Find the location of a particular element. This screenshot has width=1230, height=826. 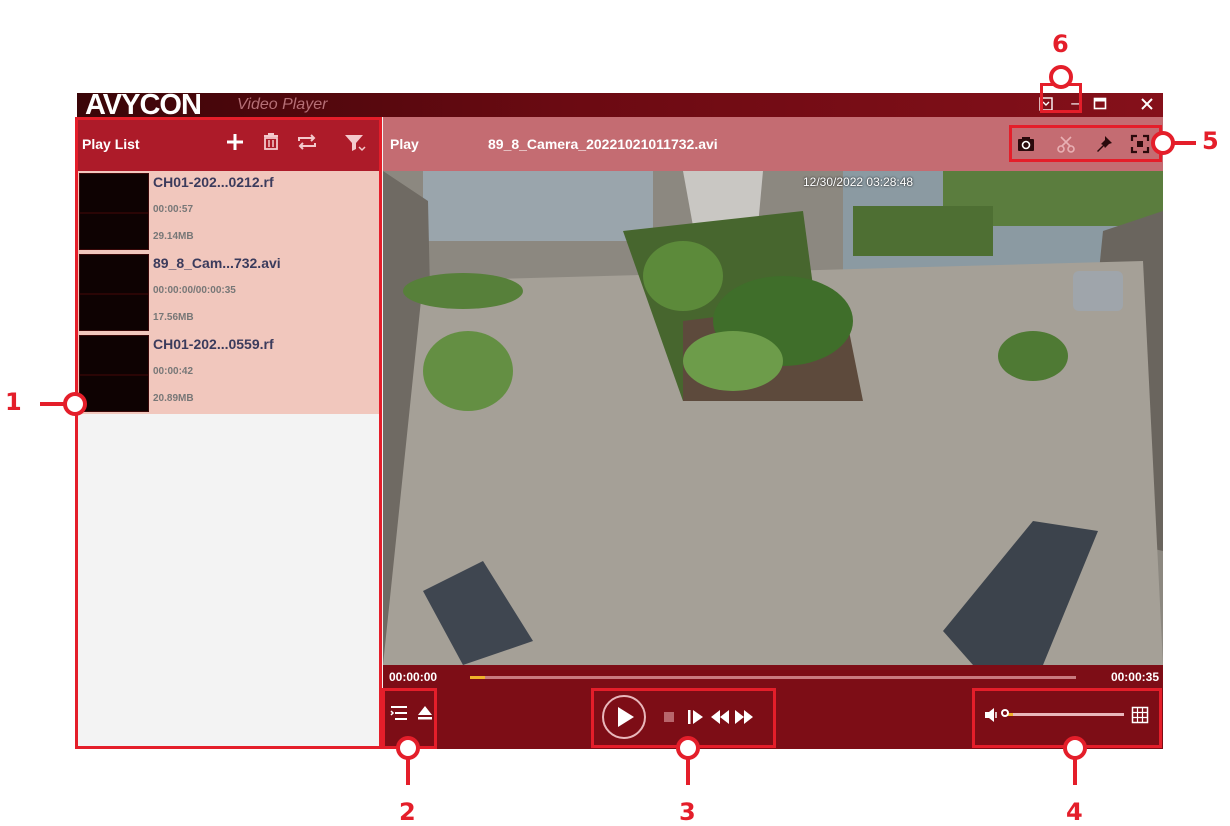

current-file-name: 89_8_Camera_20221021011732.avi is located at coordinates (603, 144).